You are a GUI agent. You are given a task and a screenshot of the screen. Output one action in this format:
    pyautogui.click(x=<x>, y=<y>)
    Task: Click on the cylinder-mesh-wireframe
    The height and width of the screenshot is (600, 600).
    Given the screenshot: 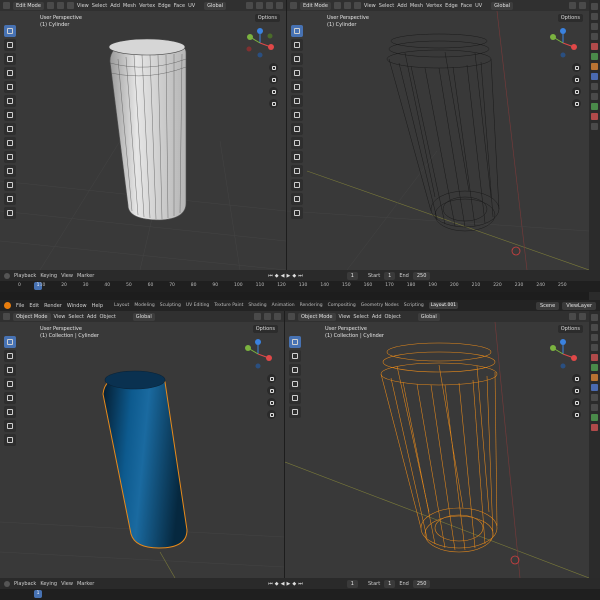 What is the action you would take?
    pyautogui.click(x=445, y=136)
    